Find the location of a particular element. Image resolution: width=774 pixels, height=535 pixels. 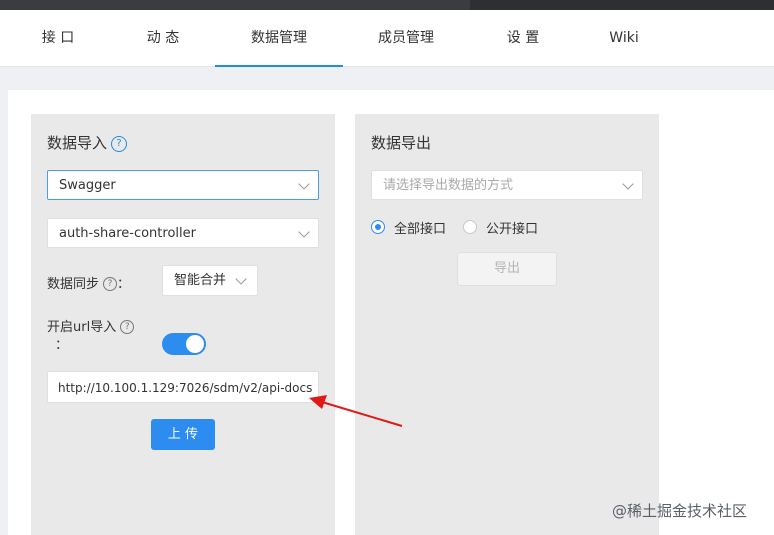

annotation-arrow is located at coordinates (356, 411).